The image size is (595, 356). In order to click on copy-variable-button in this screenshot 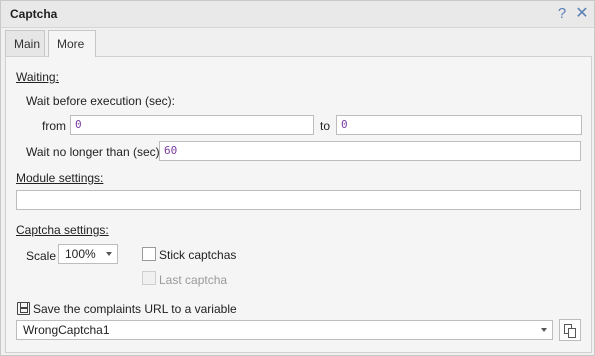, I will do `click(570, 330)`.